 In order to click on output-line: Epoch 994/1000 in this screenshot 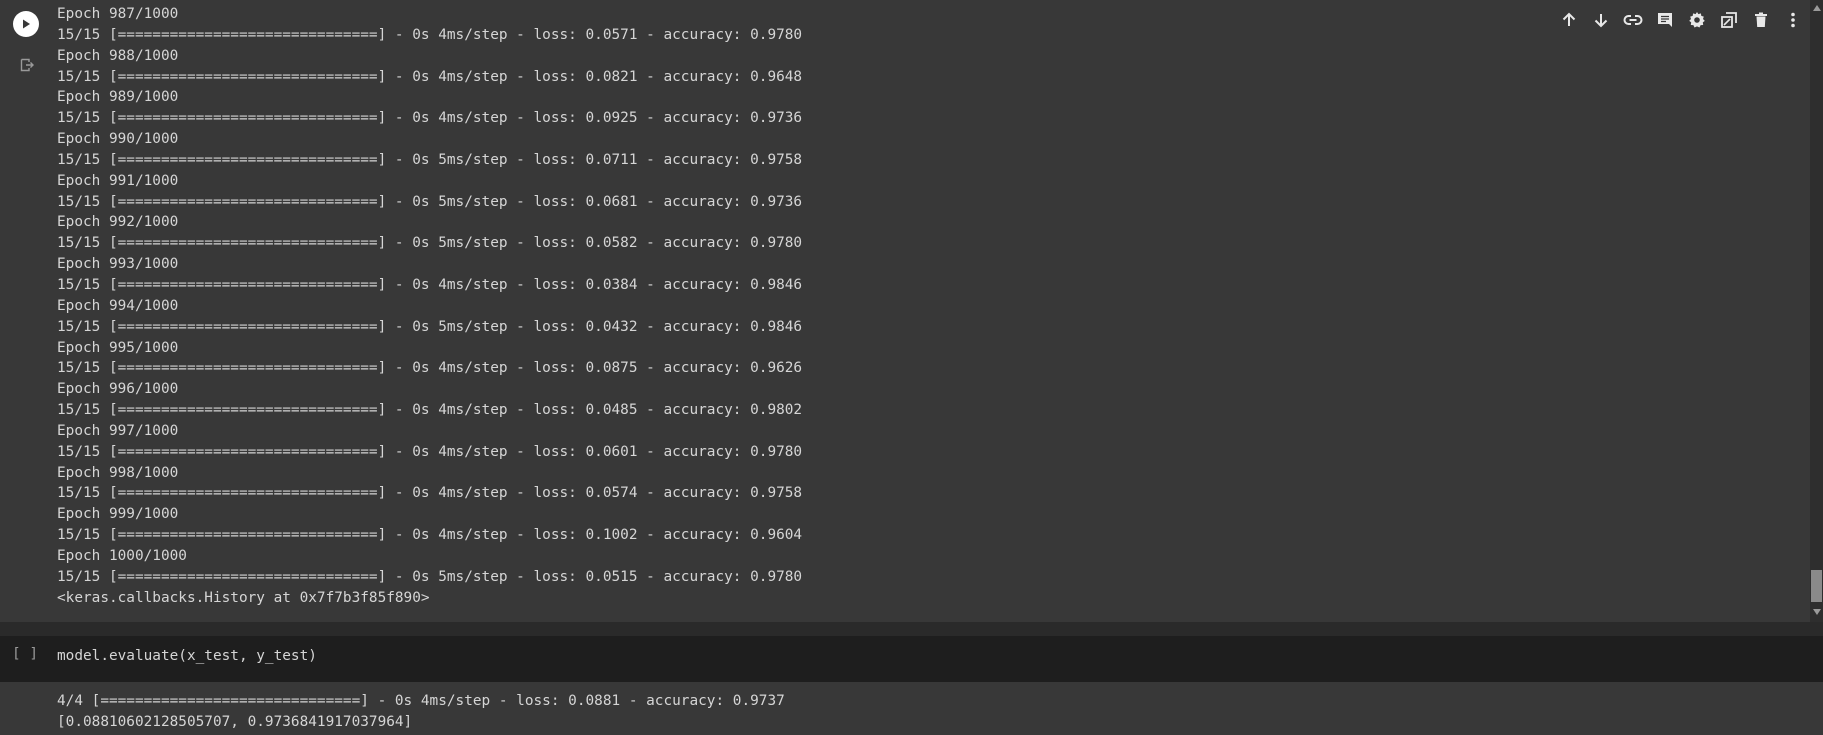, I will do `click(118, 305)`.